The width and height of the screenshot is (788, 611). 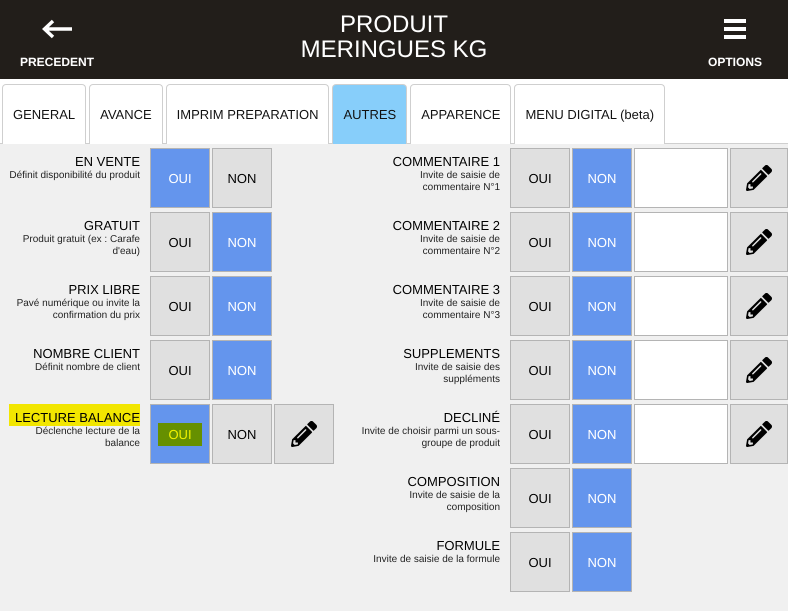 What do you see at coordinates (107, 161) in the screenshot?
I see `setting-title: EN VENTE` at bounding box center [107, 161].